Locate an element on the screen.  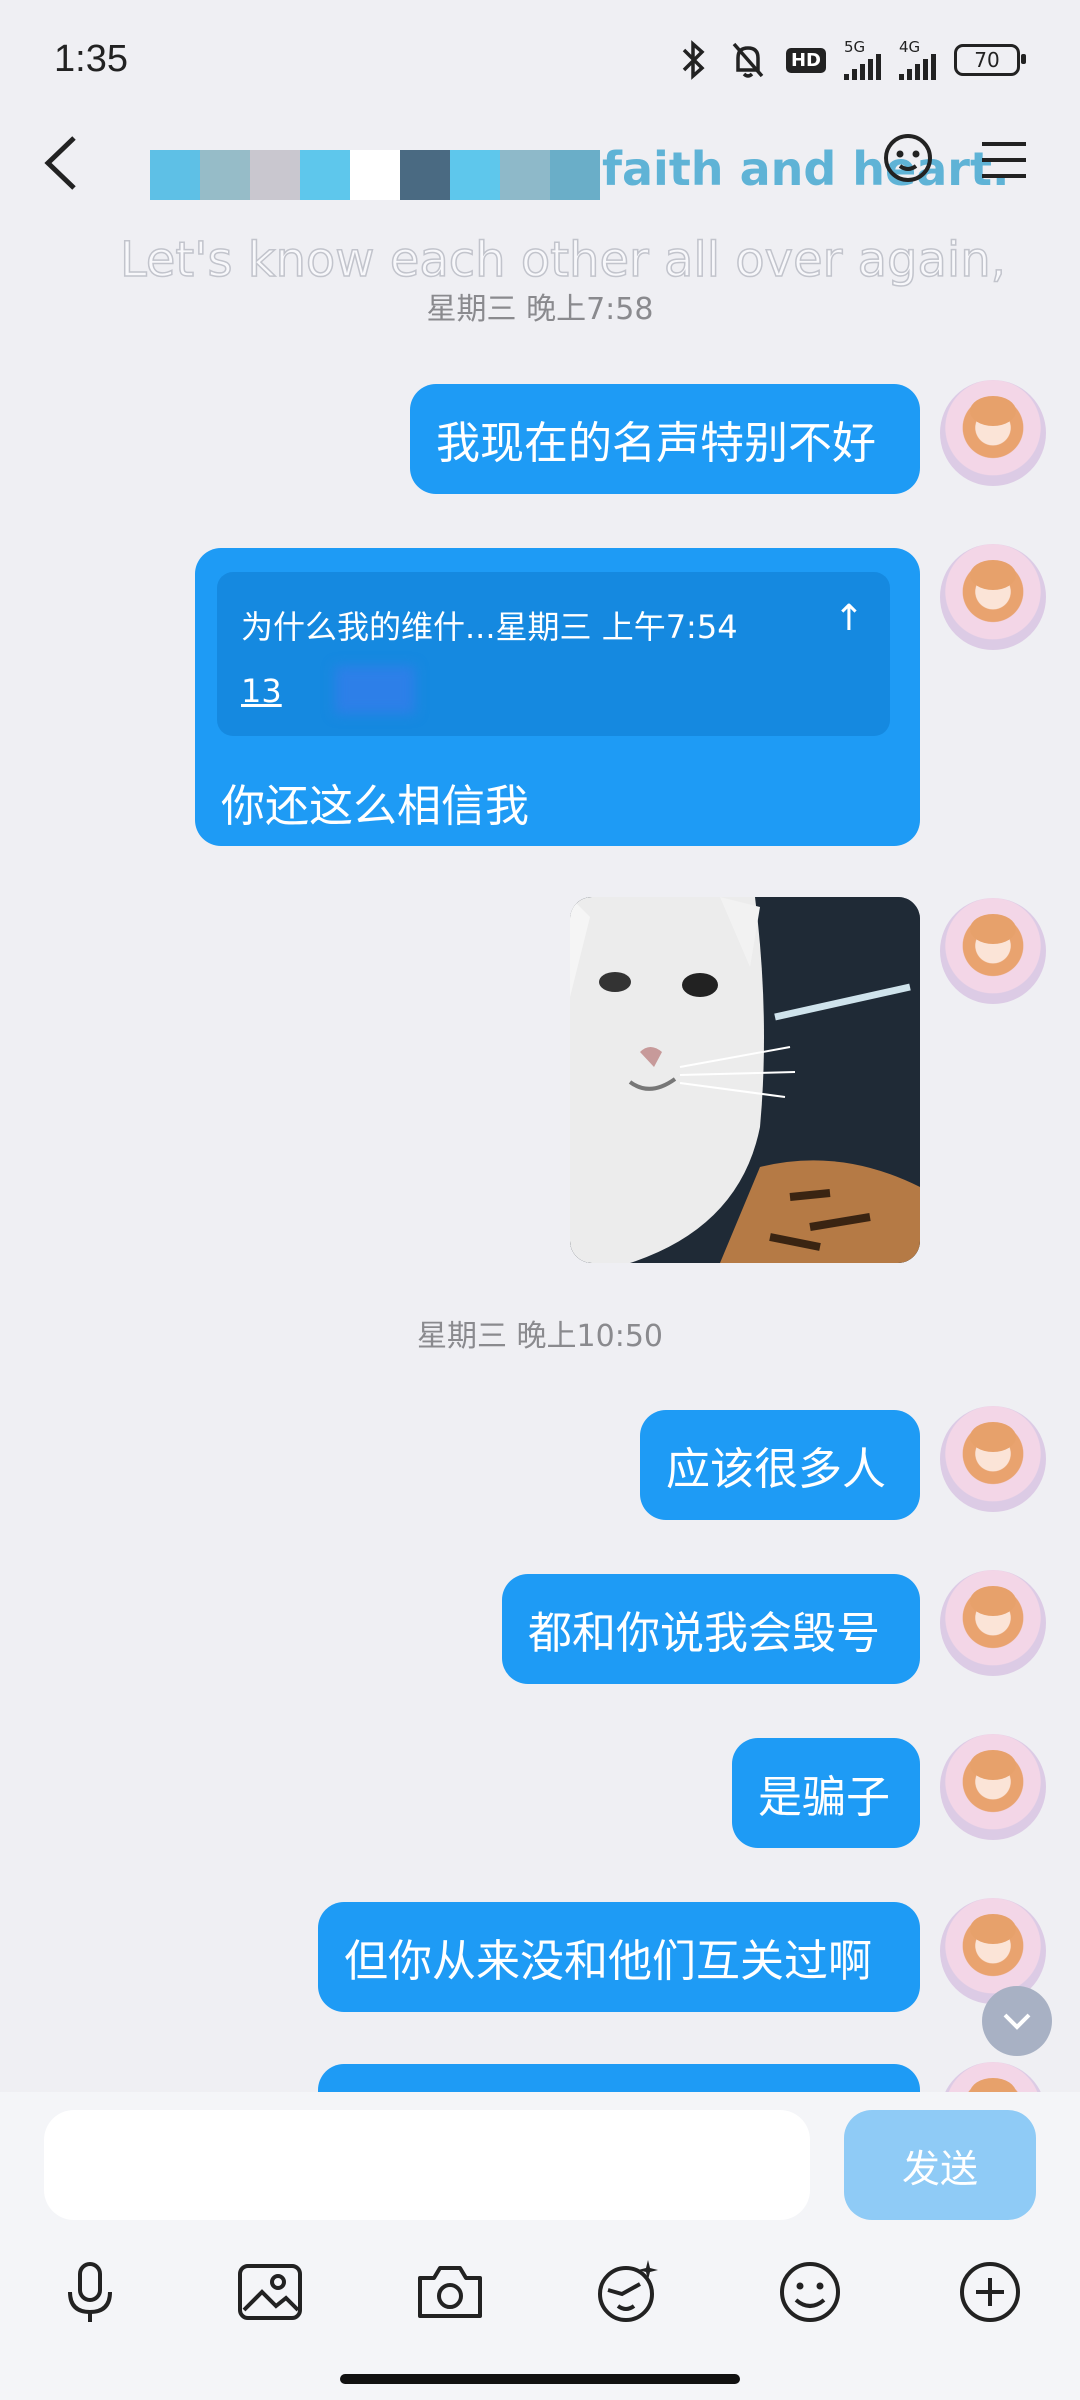
contact-name-redacted is located at coordinates (375, 175).